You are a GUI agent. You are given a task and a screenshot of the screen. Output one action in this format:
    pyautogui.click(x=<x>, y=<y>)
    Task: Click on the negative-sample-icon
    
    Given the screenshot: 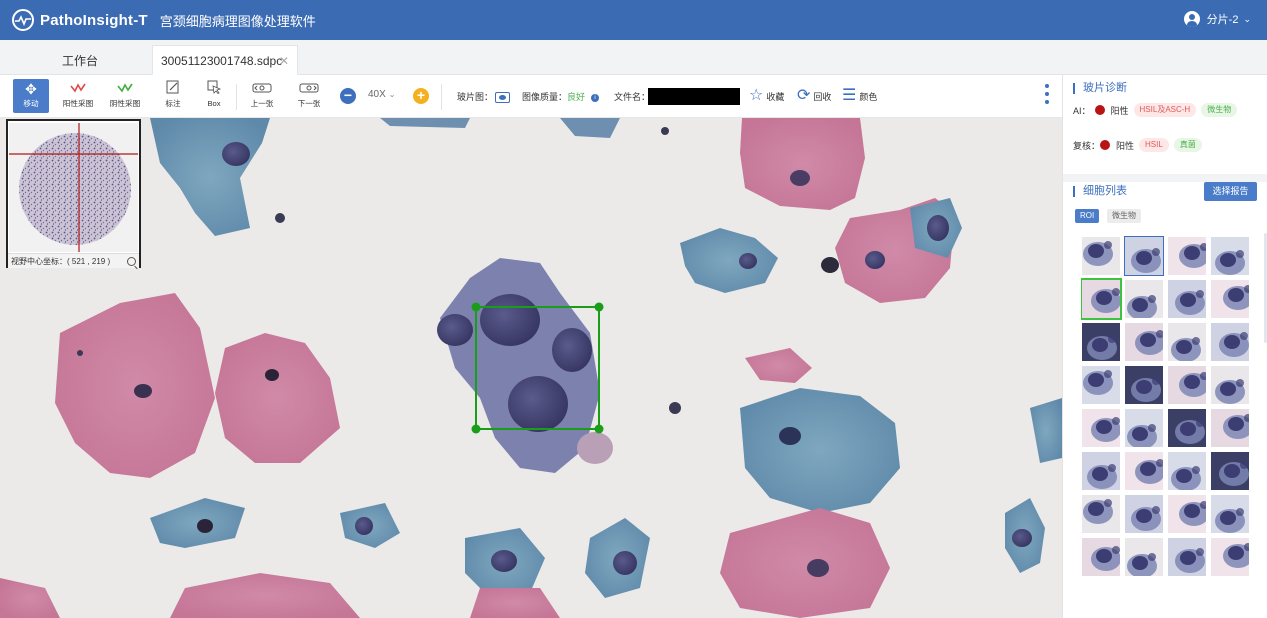 What is the action you would take?
    pyautogui.click(x=125, y=89)
    